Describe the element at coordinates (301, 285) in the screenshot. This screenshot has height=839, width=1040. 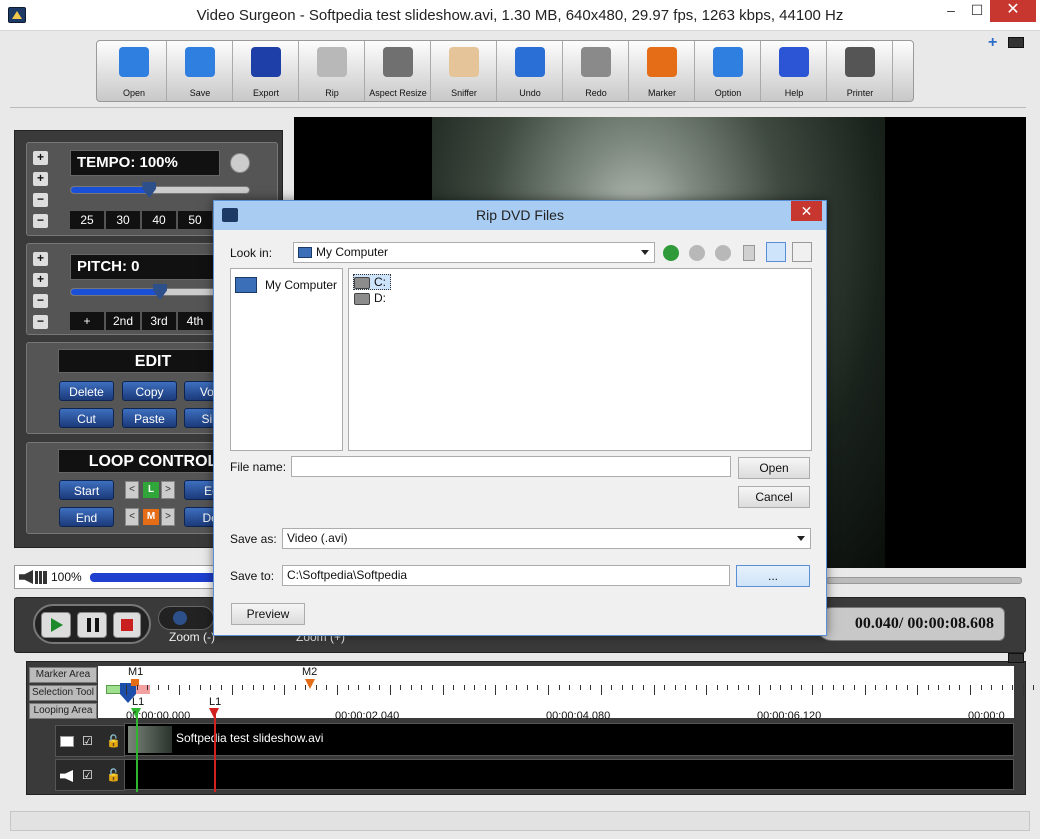
I see `place-my-computer: My Computer` at that location.